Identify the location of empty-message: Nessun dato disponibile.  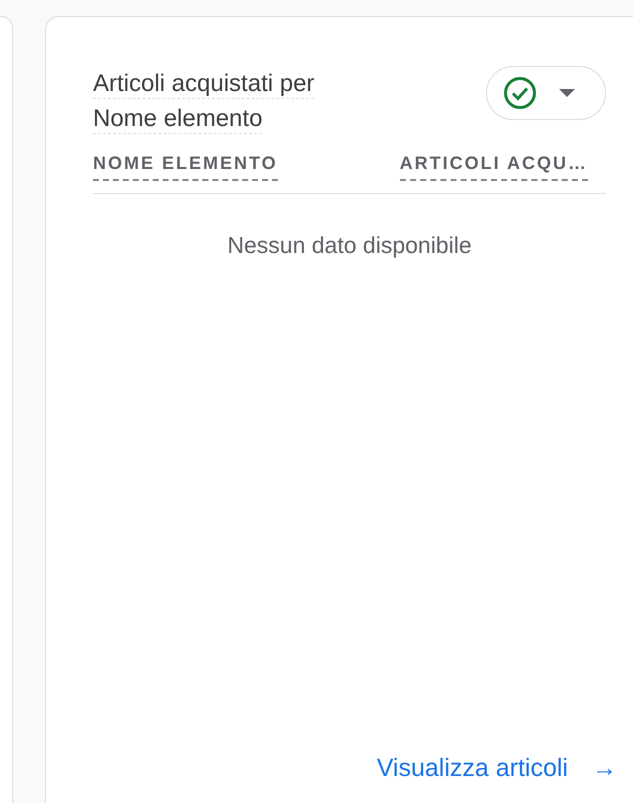
(349, 245).